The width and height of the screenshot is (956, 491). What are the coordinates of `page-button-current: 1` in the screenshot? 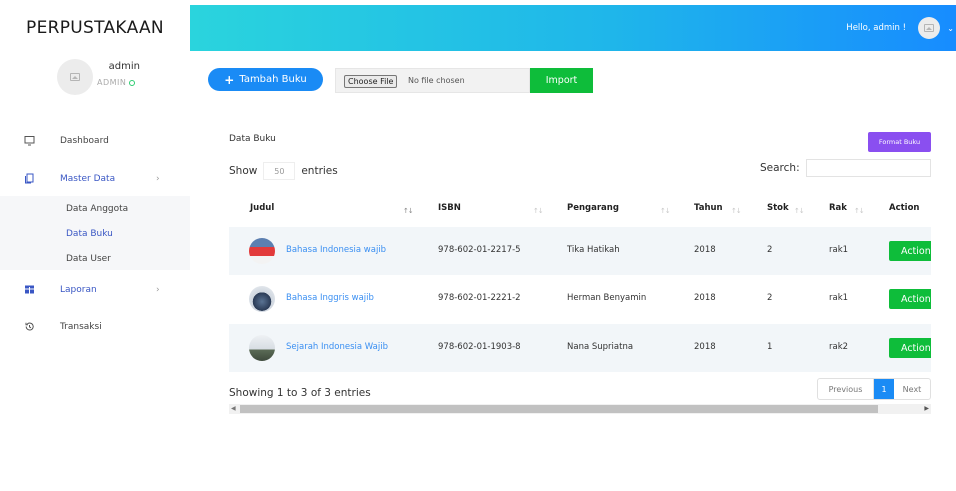 It's located at (884, 389).